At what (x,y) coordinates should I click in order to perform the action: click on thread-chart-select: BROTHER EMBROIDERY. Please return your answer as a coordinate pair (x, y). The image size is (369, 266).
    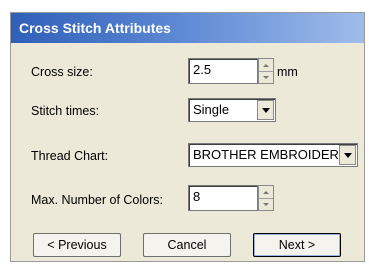
    Looking at the image, I should click on (273, 155).